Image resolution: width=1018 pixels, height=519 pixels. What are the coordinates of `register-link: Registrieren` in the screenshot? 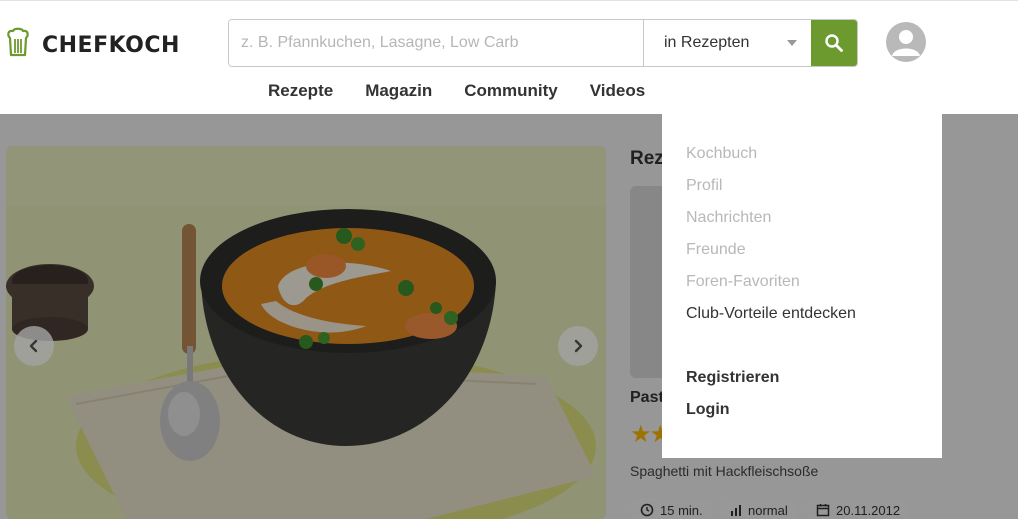 It's located at (802, 382).